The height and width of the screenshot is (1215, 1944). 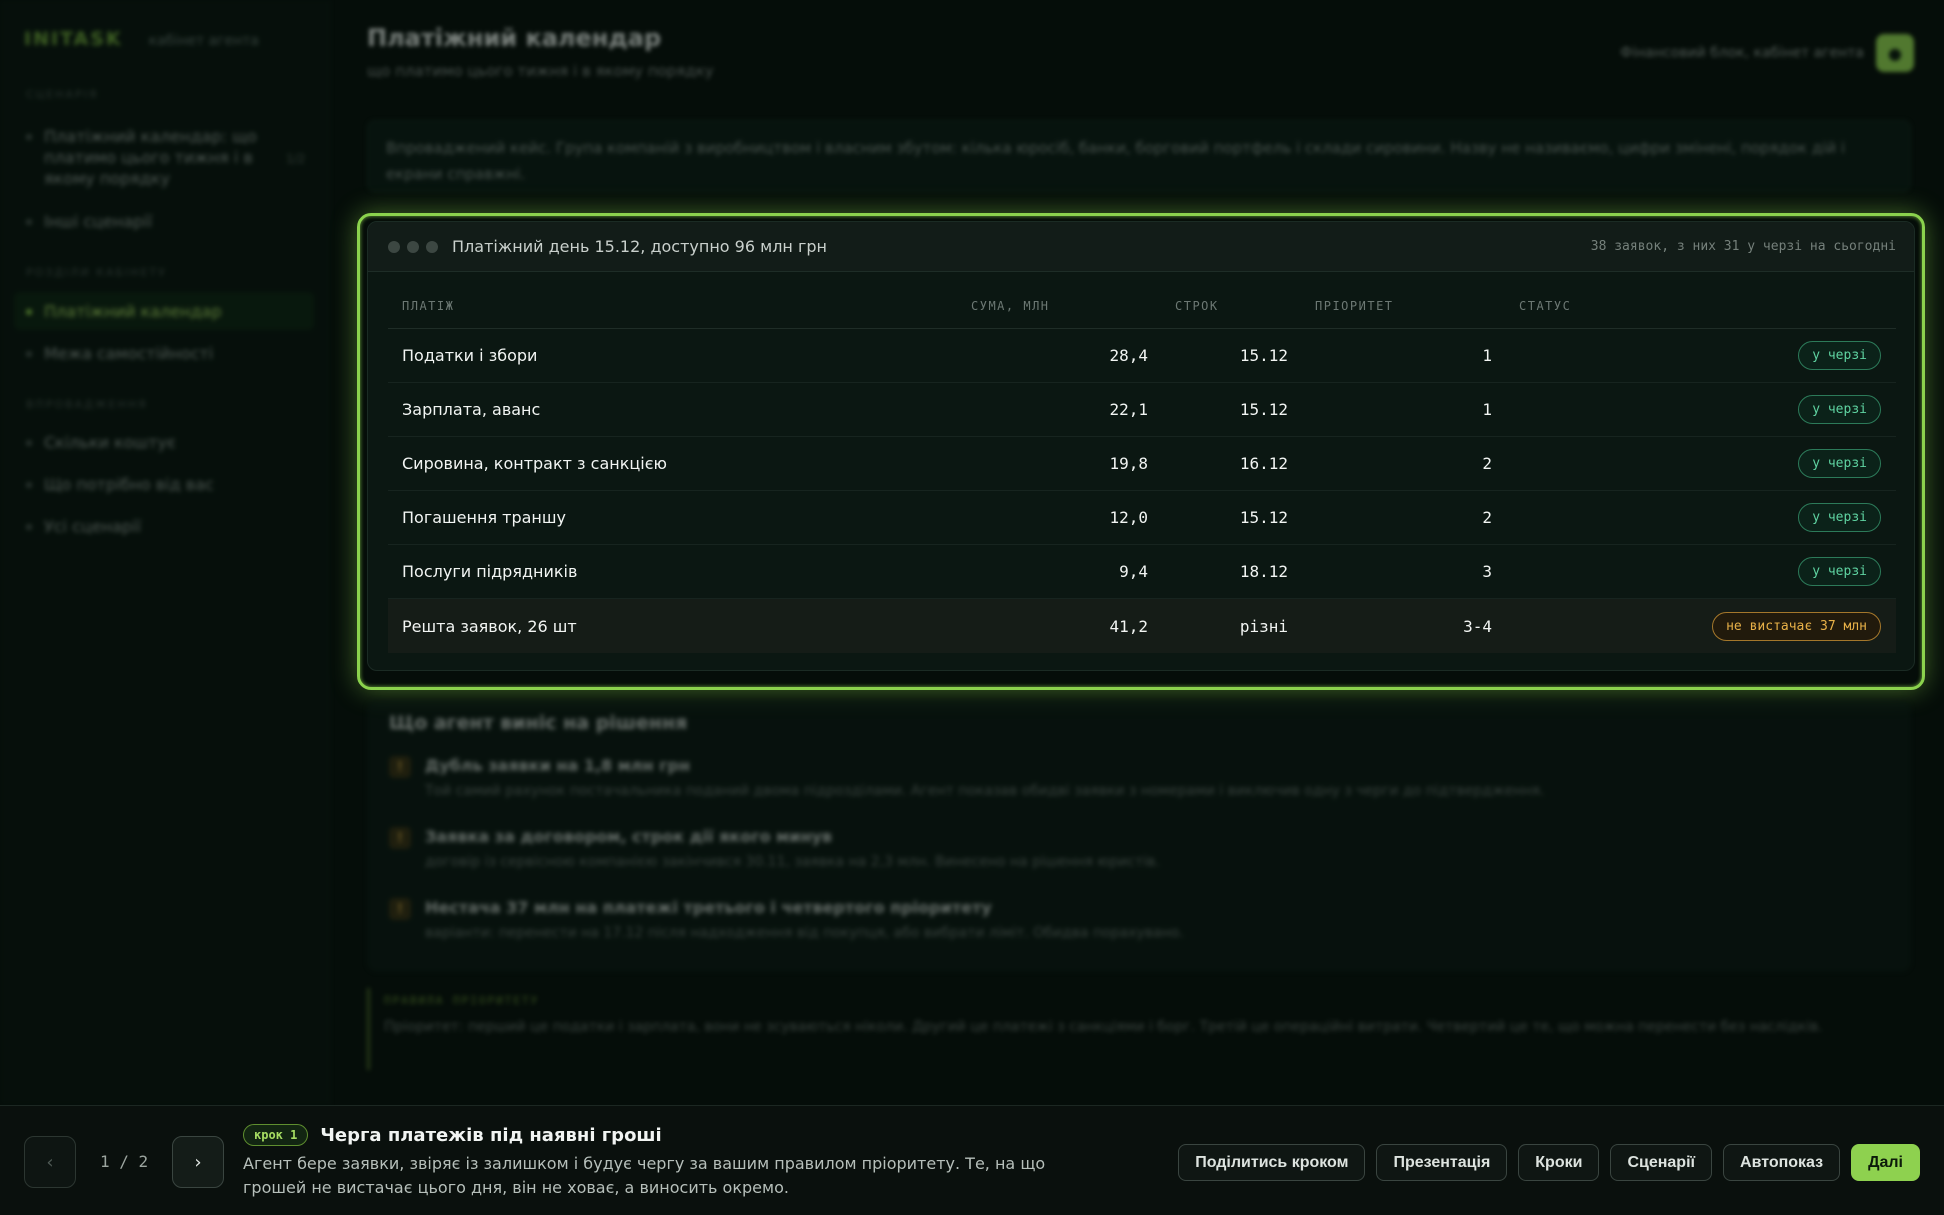 What do you see at coordinates (1487, 571) in the screenshot?
I see `payment-priority: 3` at bounding box center [1487, 571].